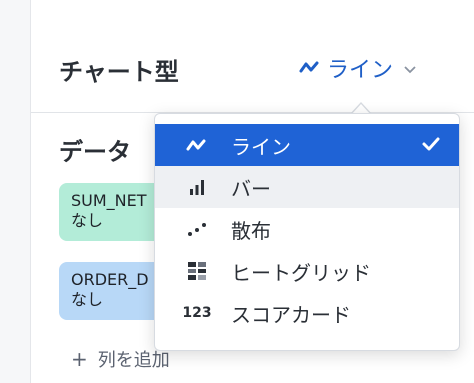 The height and width of the screenshot is (383, 474). Describe the element at coordinates (410, 68) in the screenshot. I see `chevron-down-icon` at that location.